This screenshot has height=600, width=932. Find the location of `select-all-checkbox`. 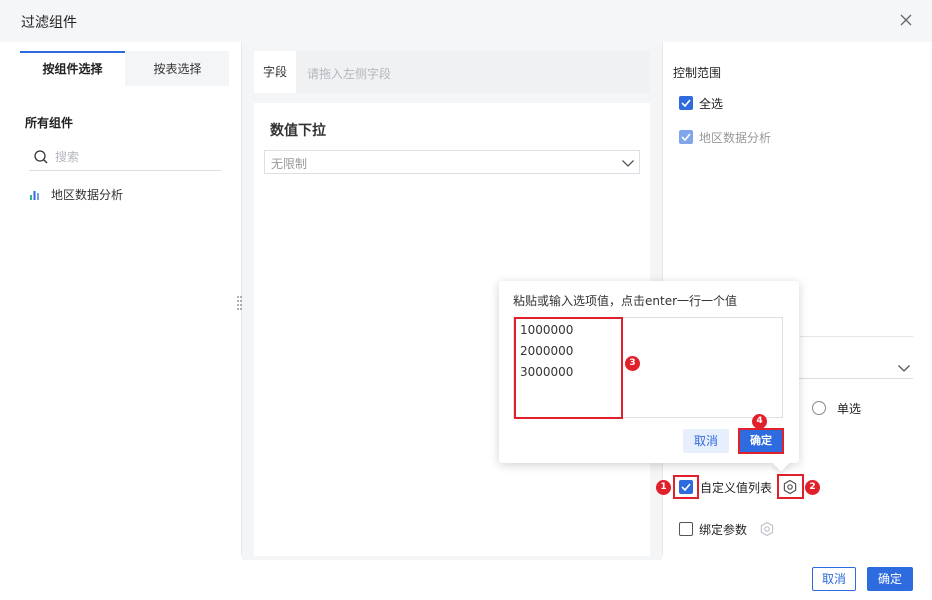

select-all-checkbox is located at coordinates (686, 103).